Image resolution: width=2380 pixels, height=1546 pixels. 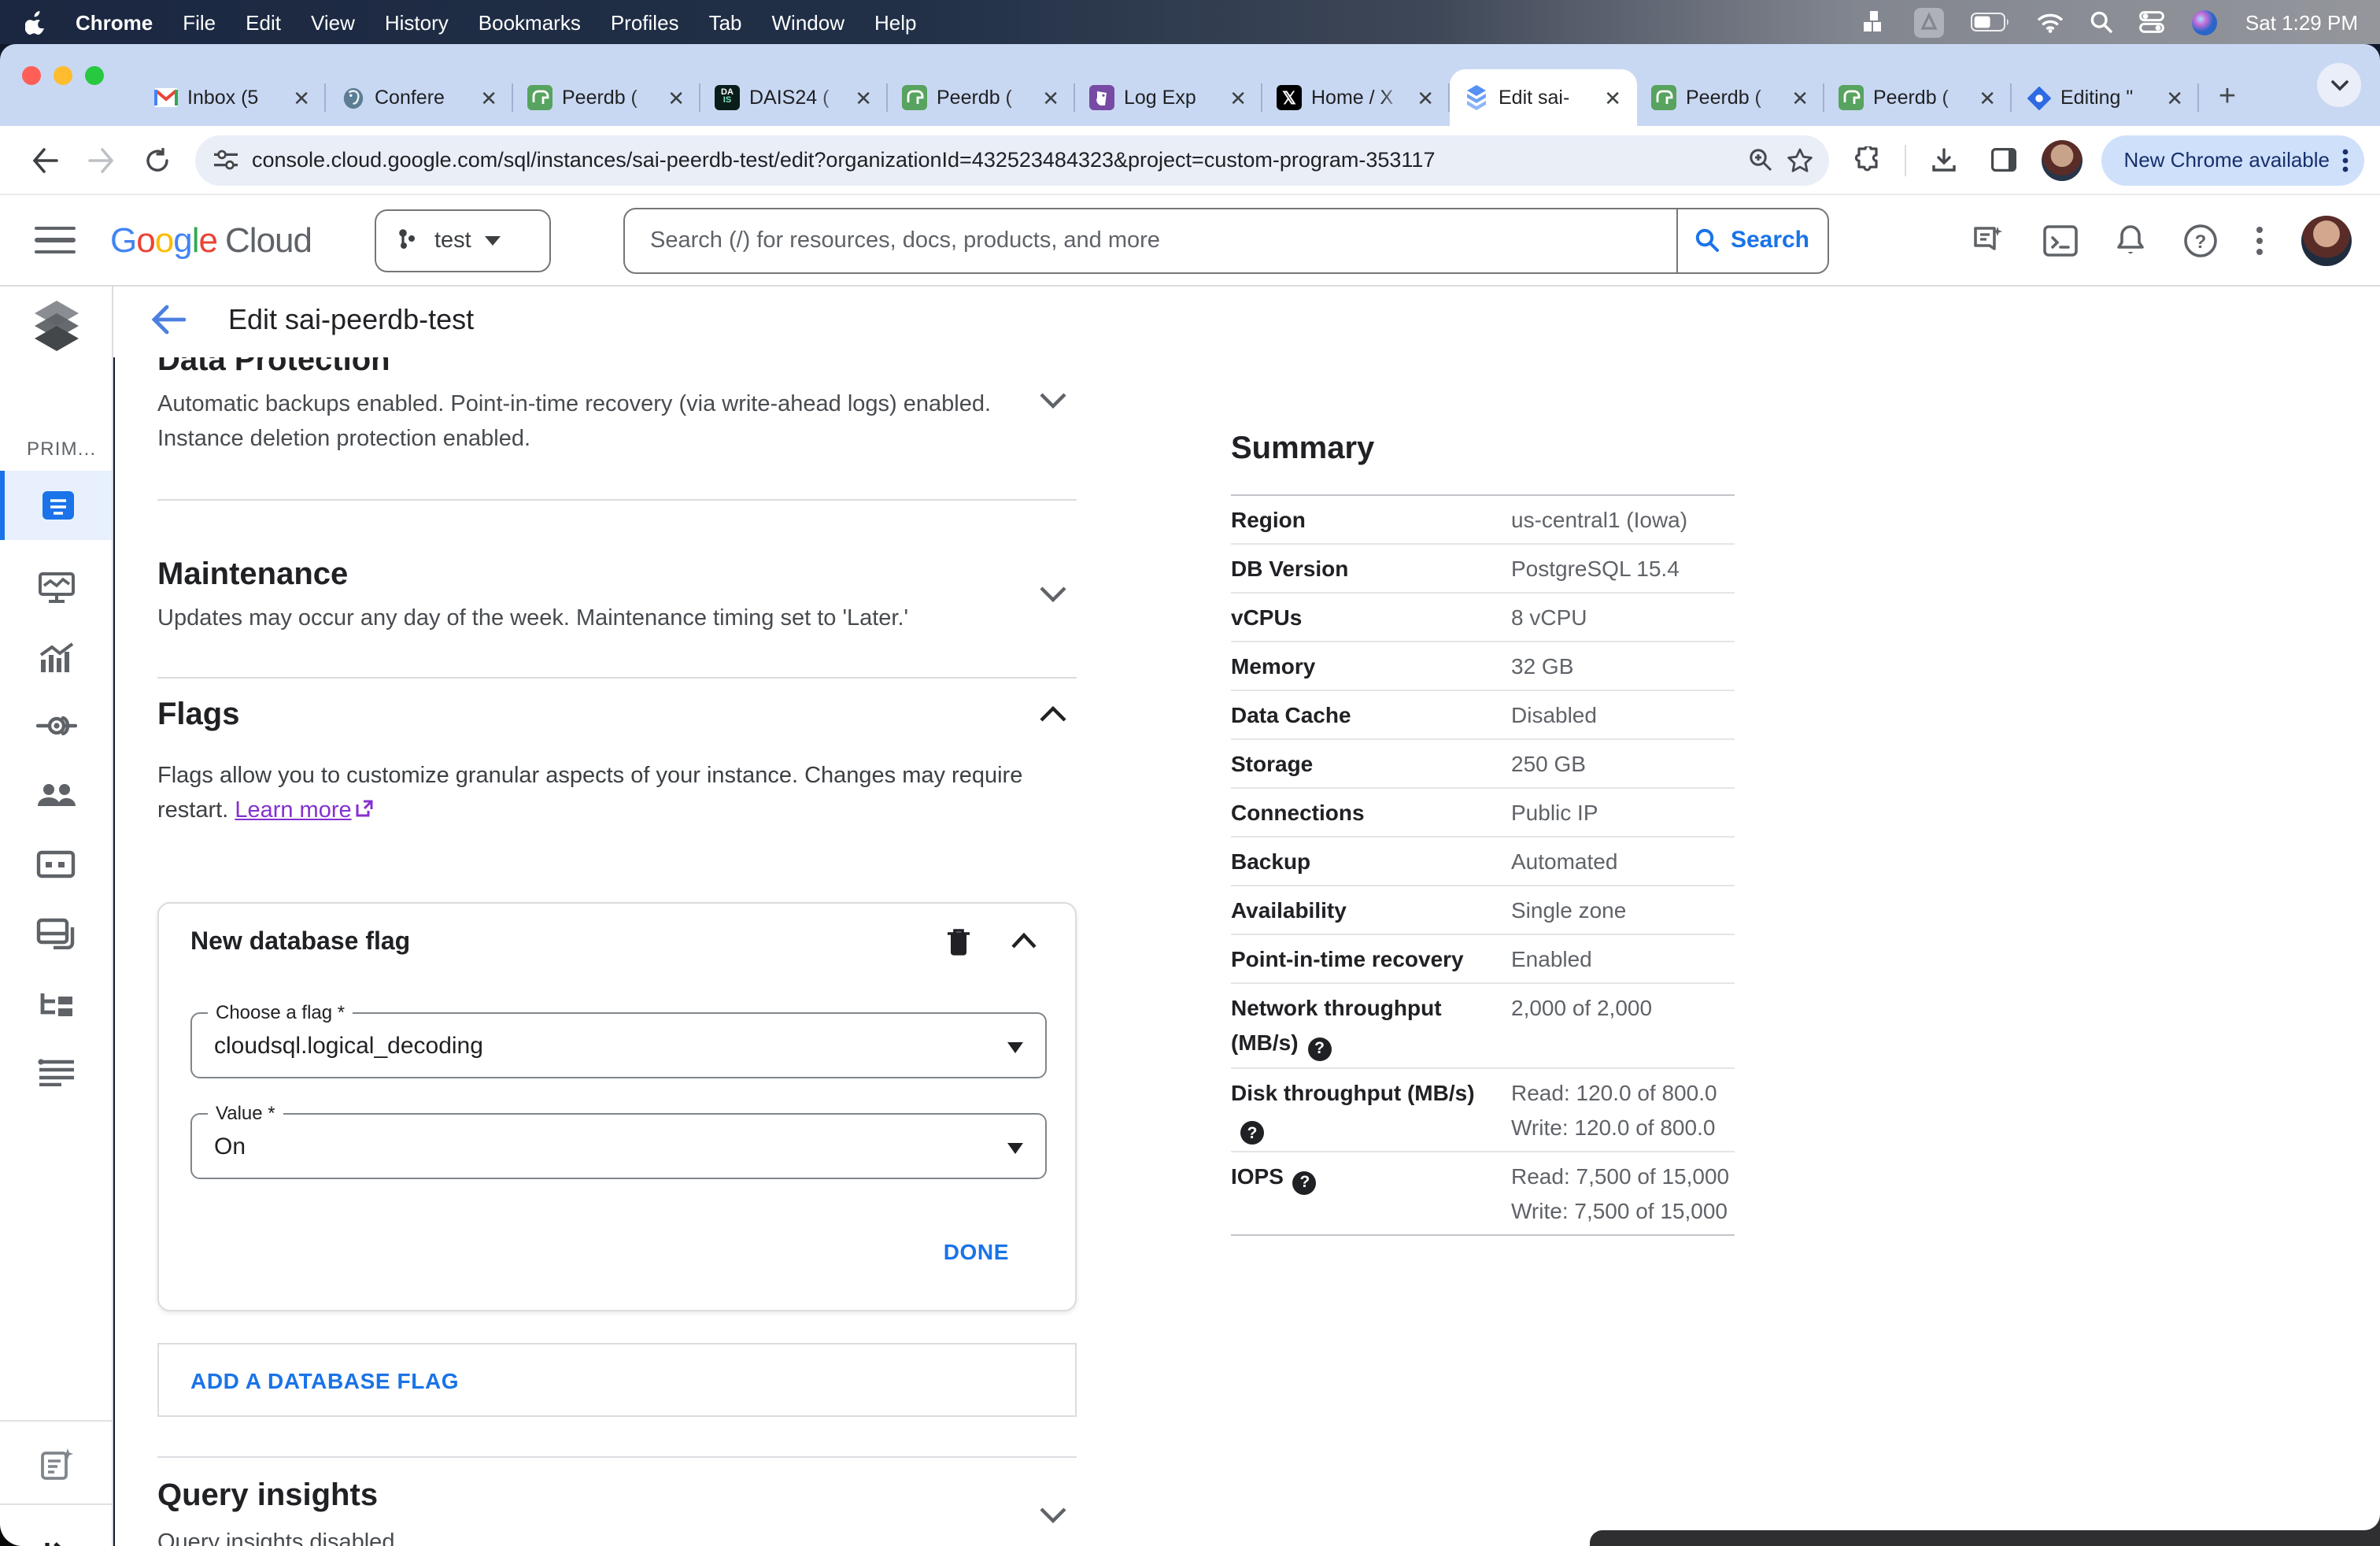 I want to click on forward-icon, so click(x=101, y=160).